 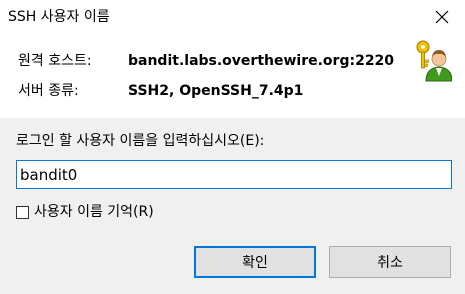 What do you see at coordinates (55, 61) in the screenshot?
I see `remote-host-label: 원격 호스트:` at bounding box center [55, 61].